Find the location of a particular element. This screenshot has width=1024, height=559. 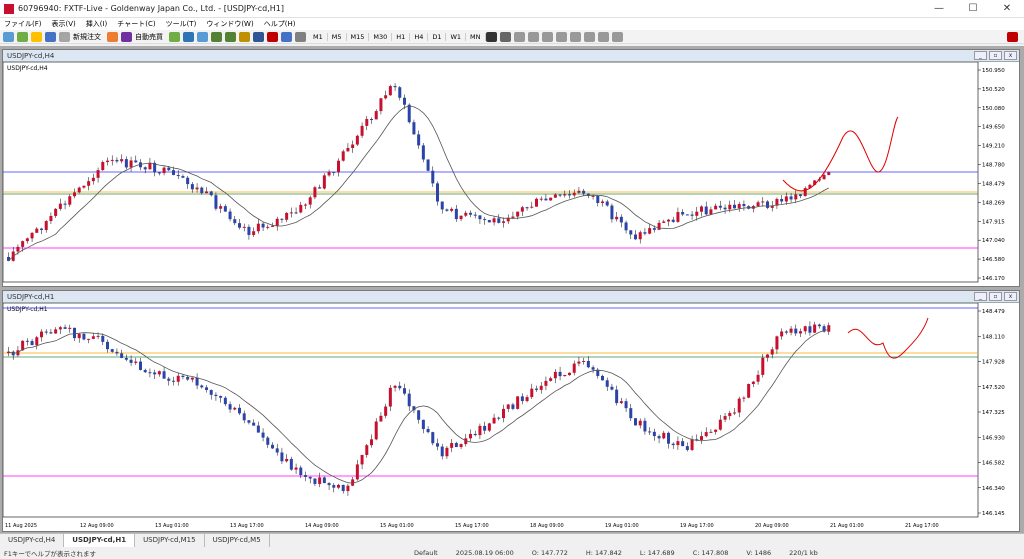

time-label: 21 Aug 01:00 is located at coordinates (847, 526).